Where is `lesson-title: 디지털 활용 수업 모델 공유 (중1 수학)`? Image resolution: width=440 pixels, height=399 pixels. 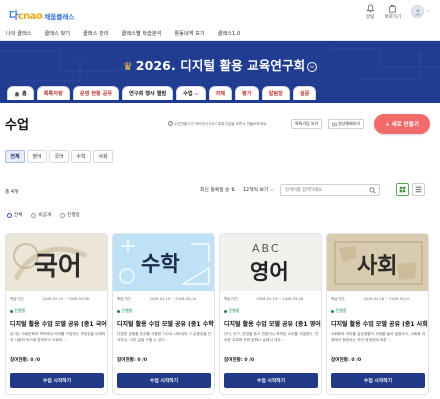
lesson-title: 디지털 활용 수업 모델 공유 (중1 수학) is located at coordinates (165, 323).